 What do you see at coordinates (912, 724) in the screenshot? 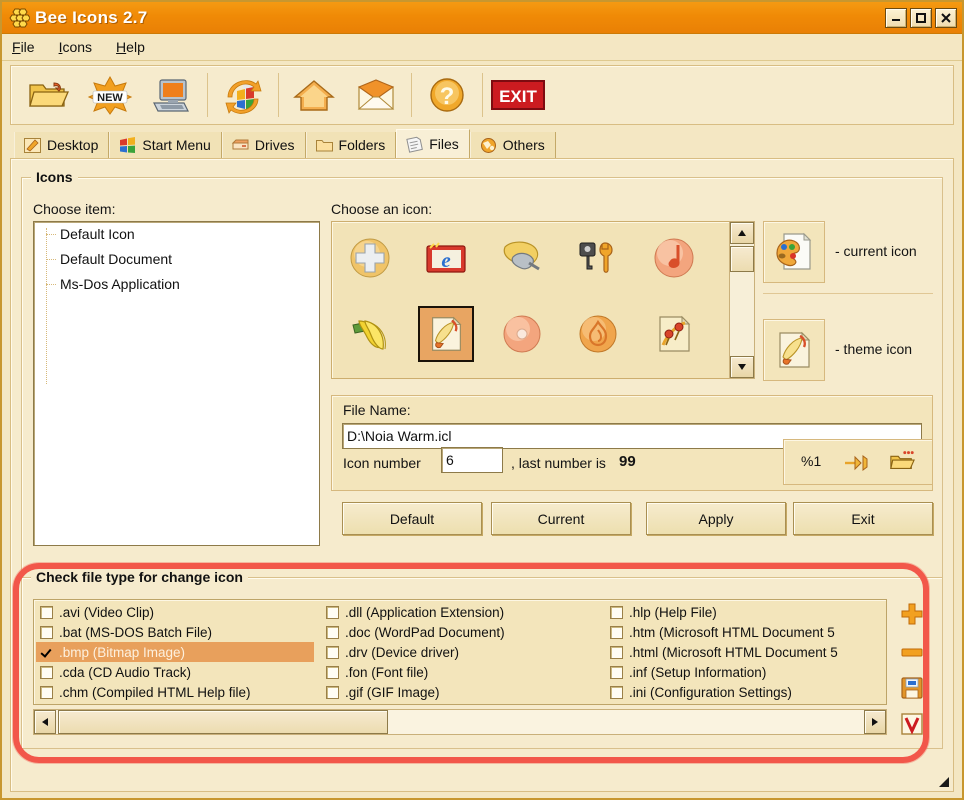
I see `verify-filetype-button` at bounding box center [912, 724].